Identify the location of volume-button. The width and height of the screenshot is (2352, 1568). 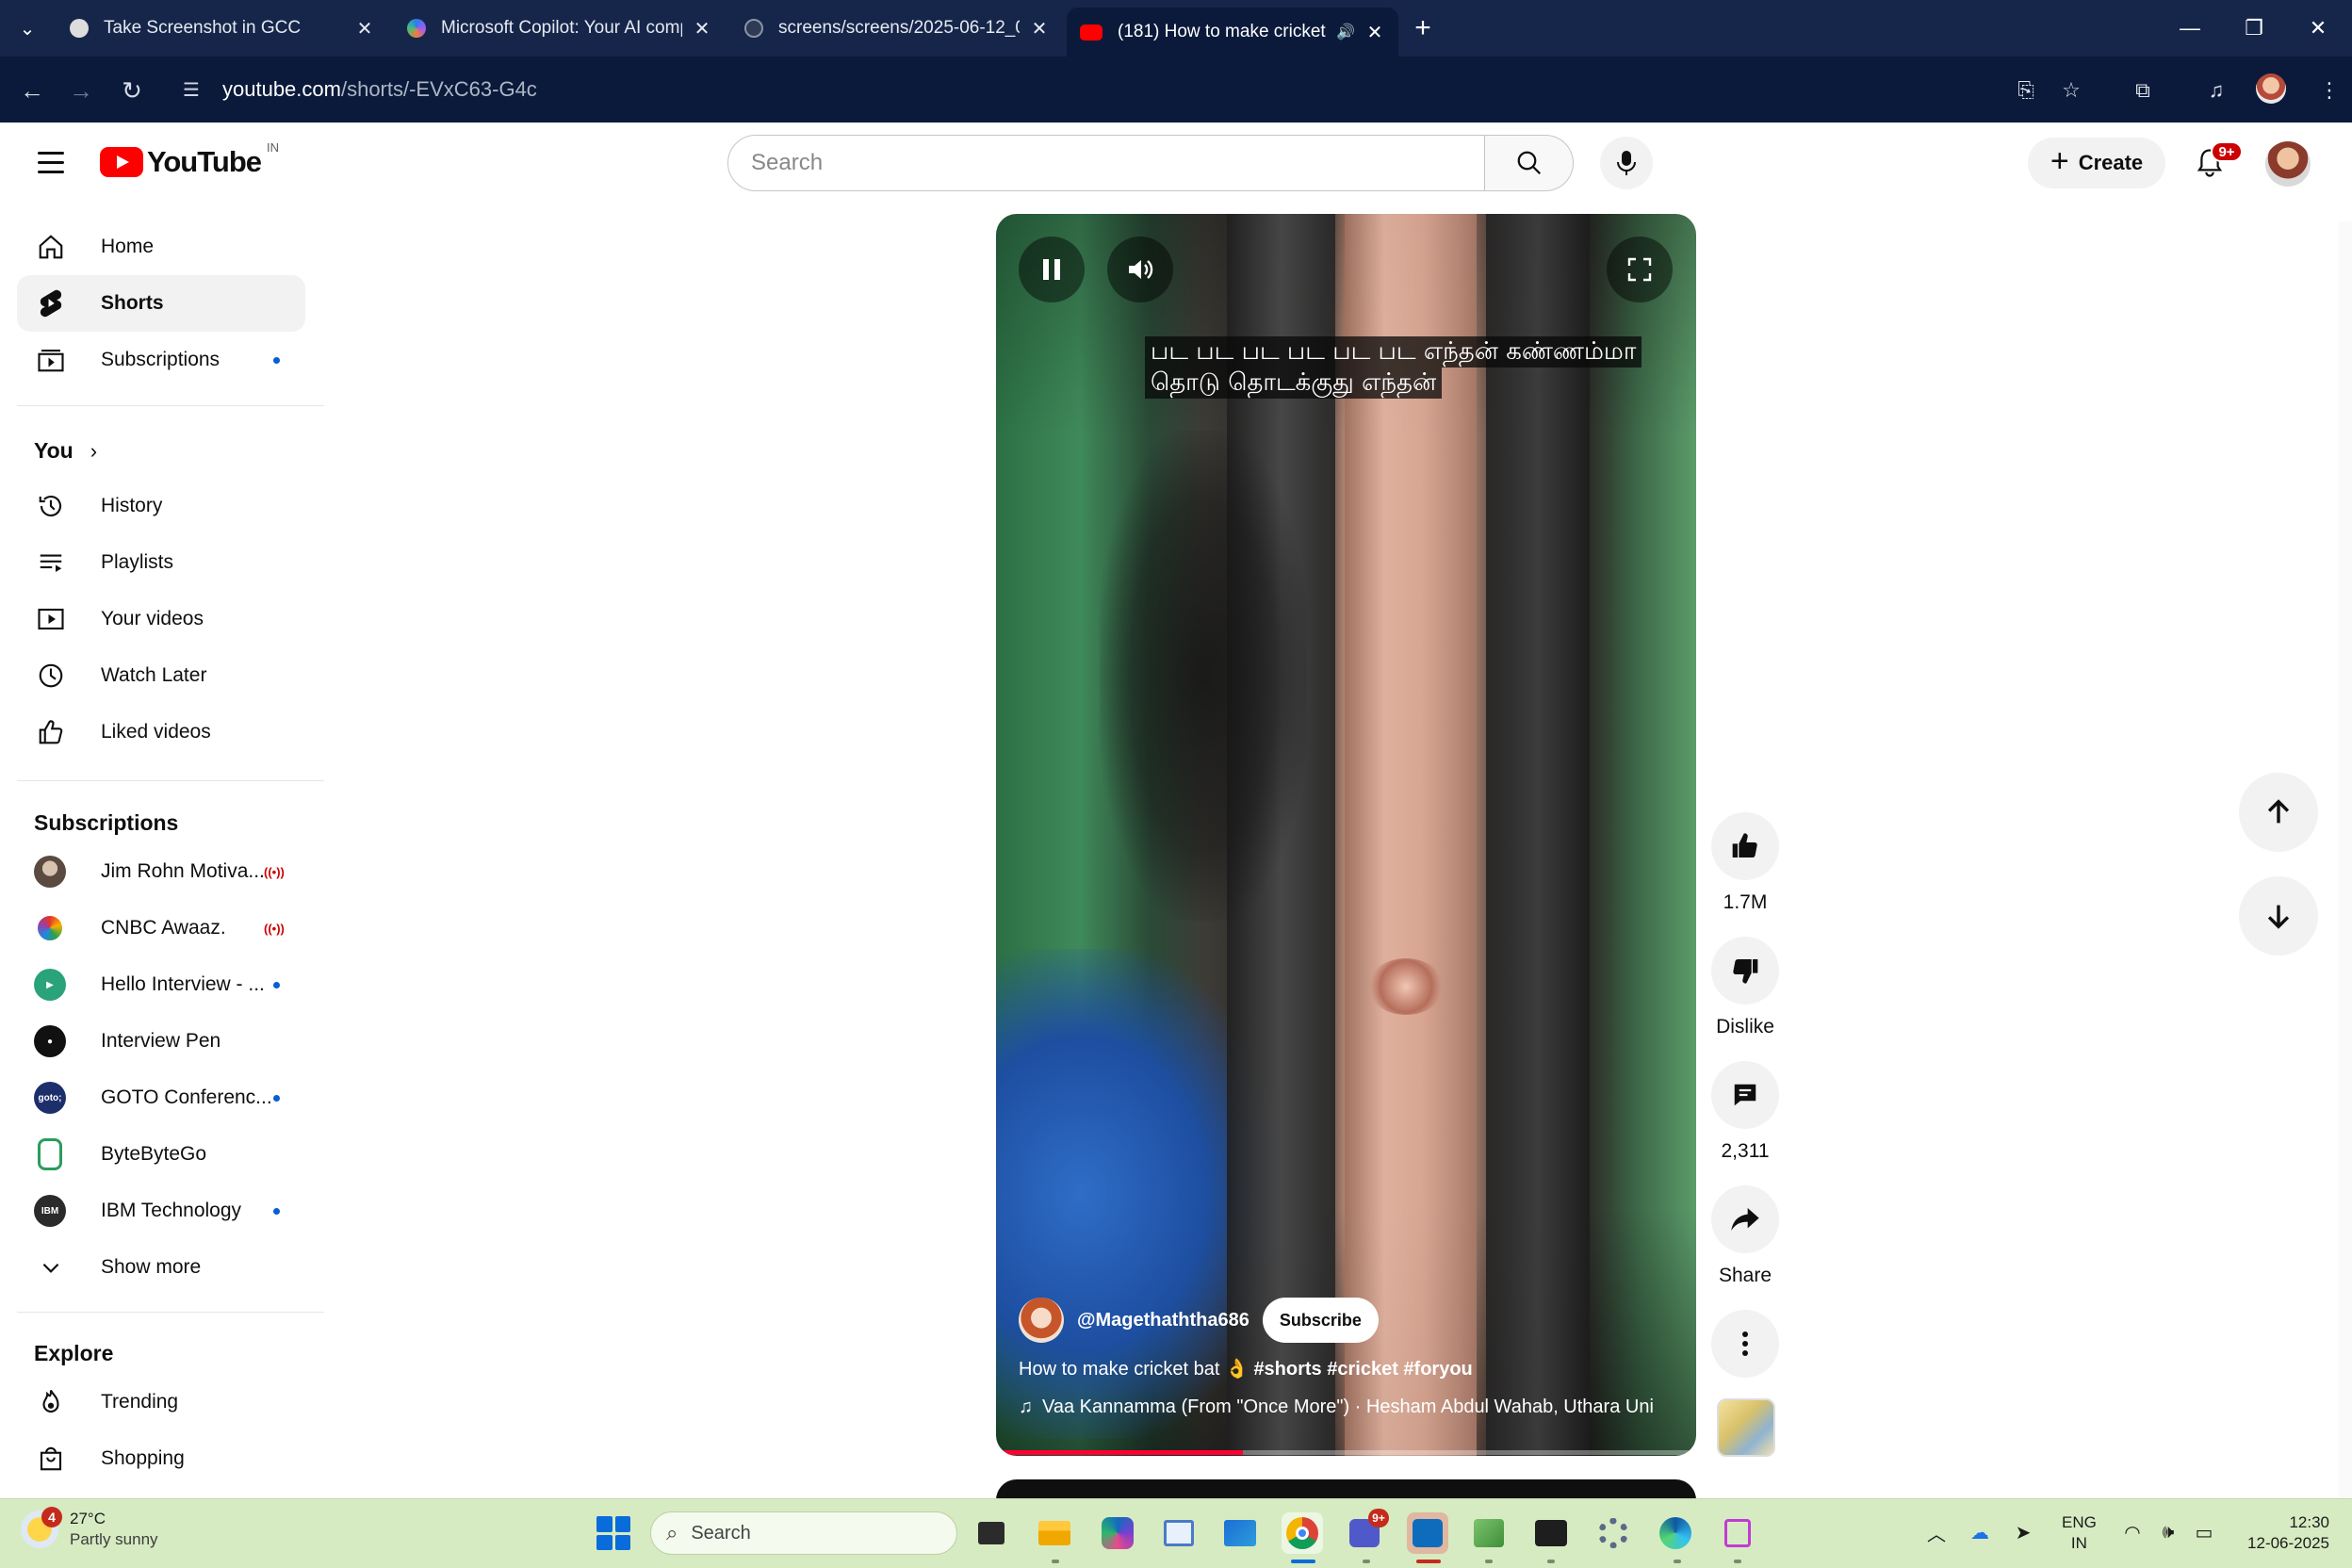
(1140, 269).